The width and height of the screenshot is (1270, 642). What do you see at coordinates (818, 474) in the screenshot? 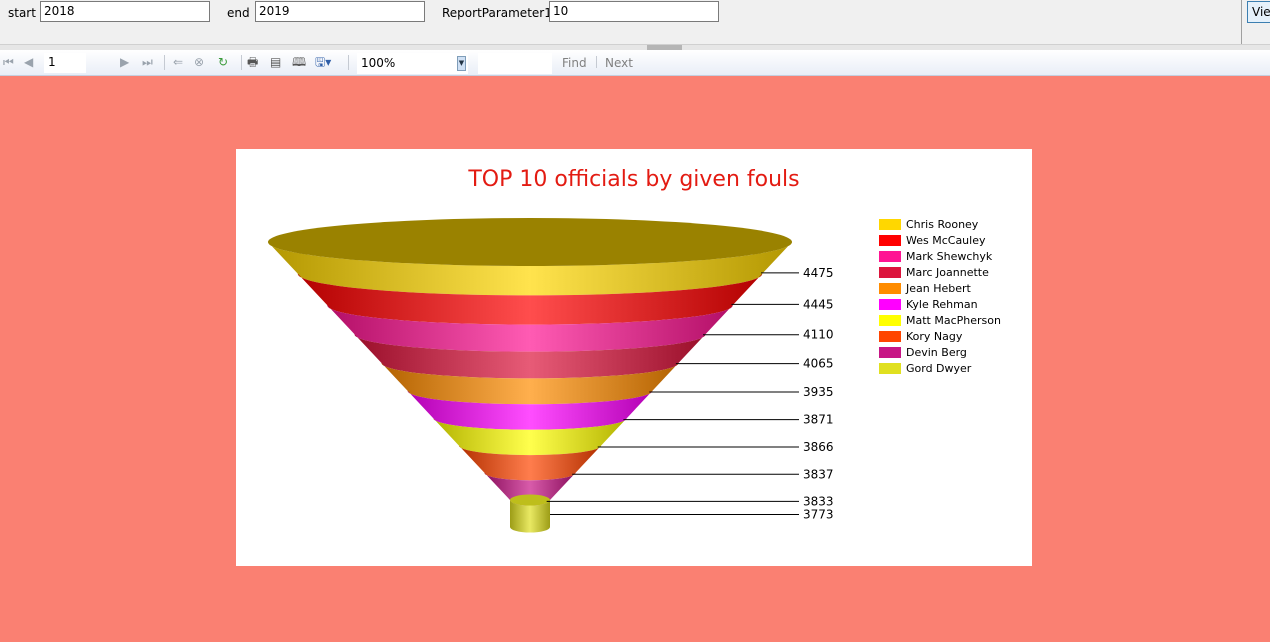
I see `data-label: 3837` at bounding box center [818, 474].